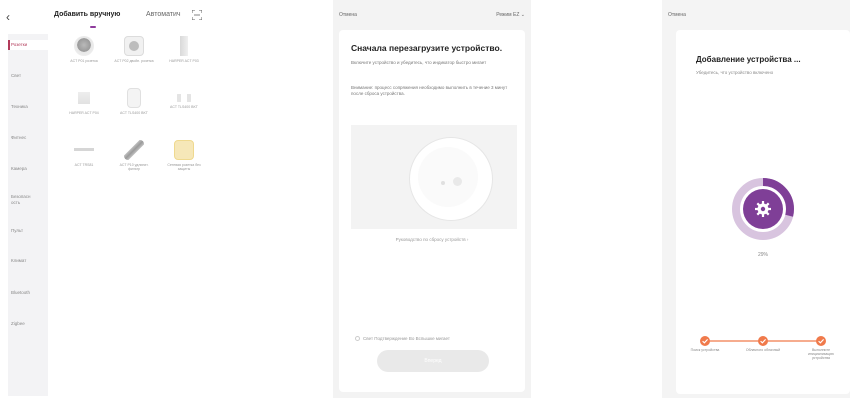 The image size is (854, 398). Describe the element at coordinates (134, 150) in the screenshot. I see `power-strip-icon` at that location.